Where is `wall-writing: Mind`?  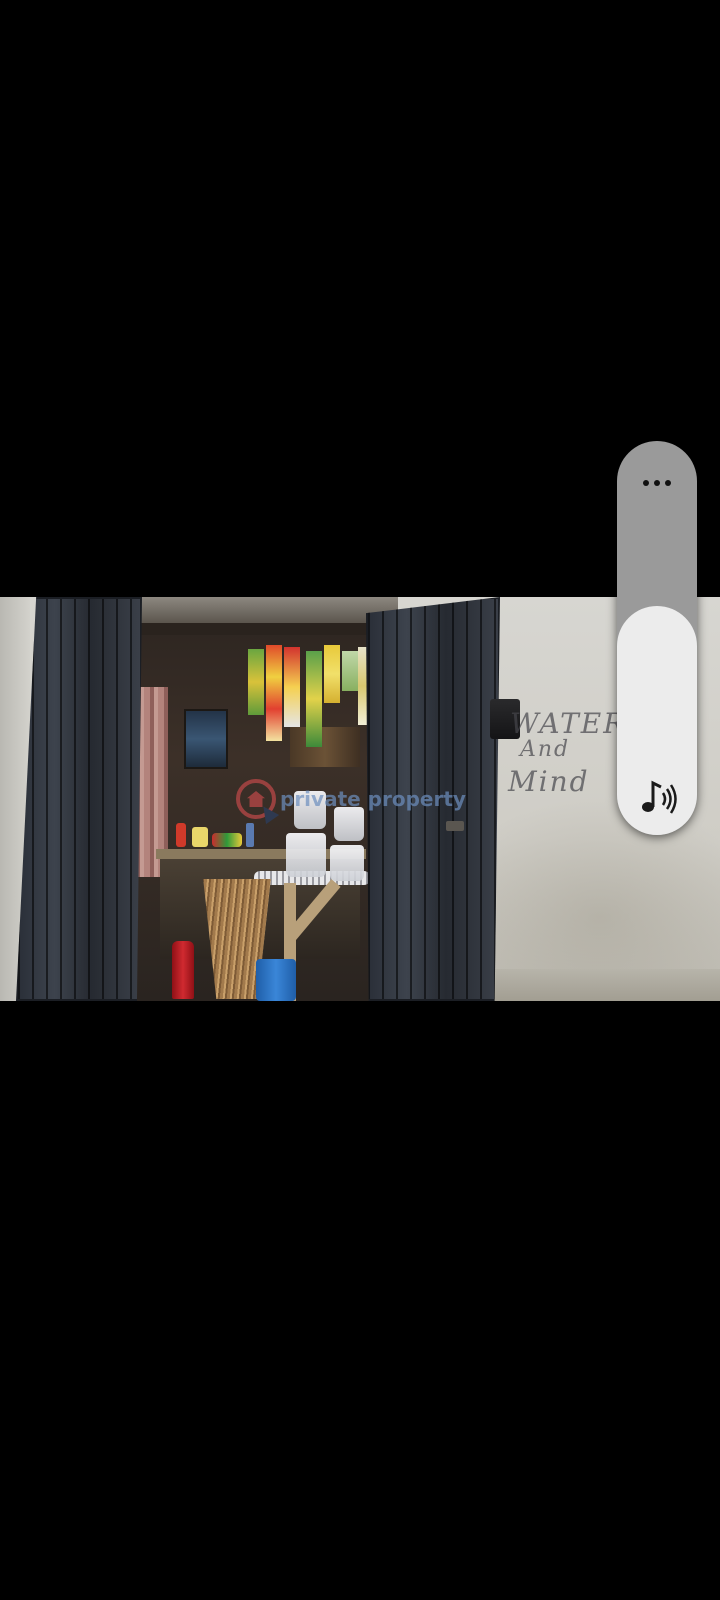 wall-writing: Mind is located at coordinates (549, 781).